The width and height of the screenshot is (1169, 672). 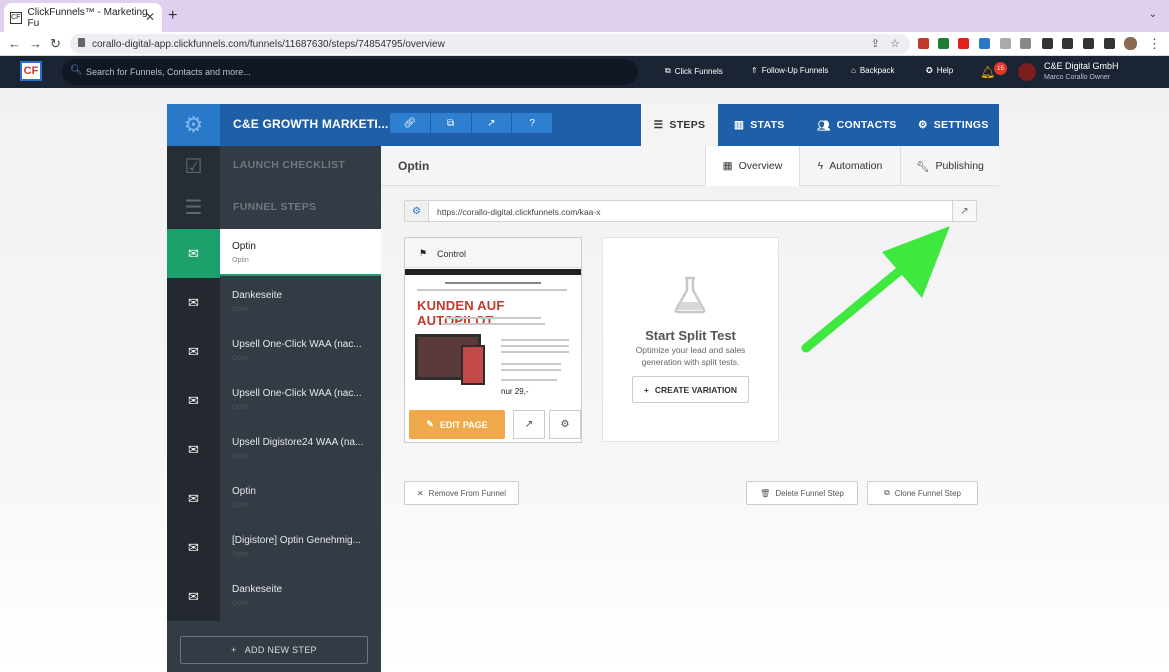 What do you see at coordinates (35, 43) in the screenshot?
I see `forward-icon: →` at bounding box center [35, 43].